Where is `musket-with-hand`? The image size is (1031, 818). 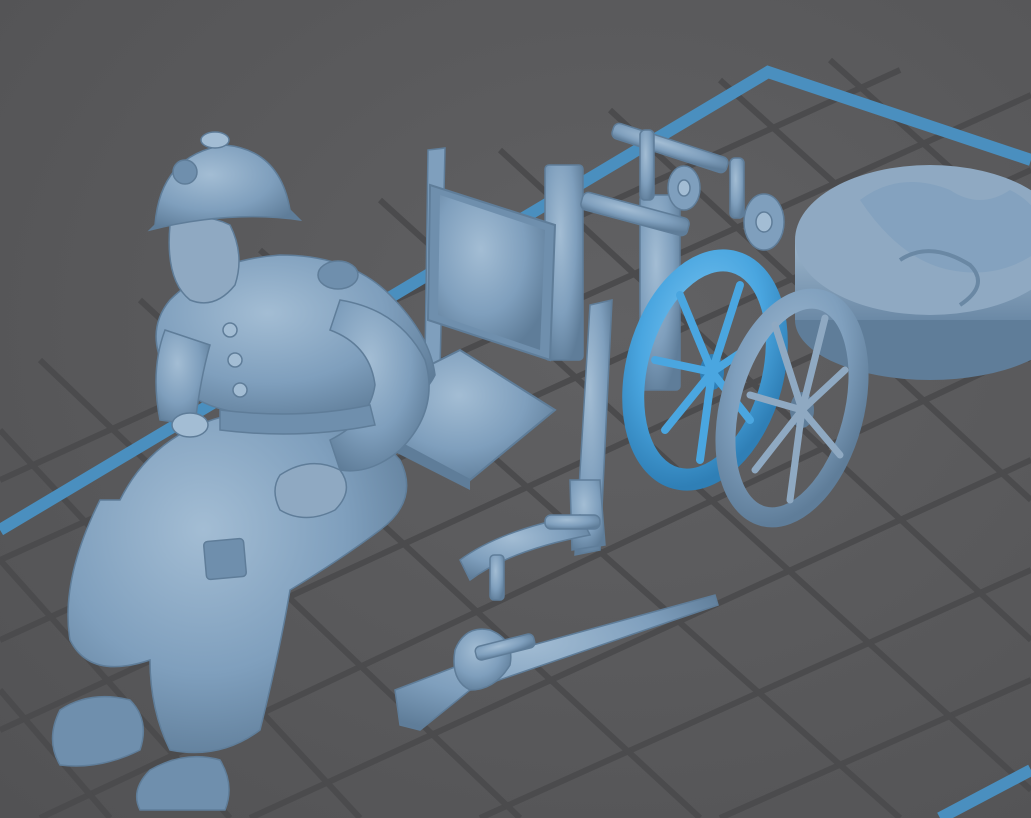 musket-with-hand is located at coordinates (556, 662).